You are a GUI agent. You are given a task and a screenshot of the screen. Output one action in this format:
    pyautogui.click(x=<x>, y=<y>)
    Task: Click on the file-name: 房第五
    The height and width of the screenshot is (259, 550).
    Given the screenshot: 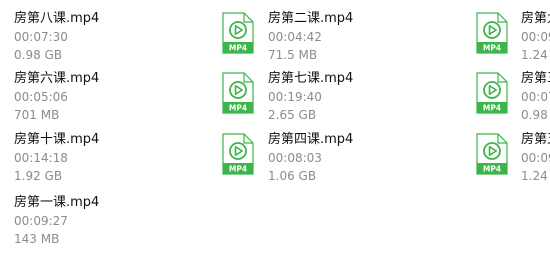 What is the action you would take?
    pyautogui.click(x=535, y=139)
    